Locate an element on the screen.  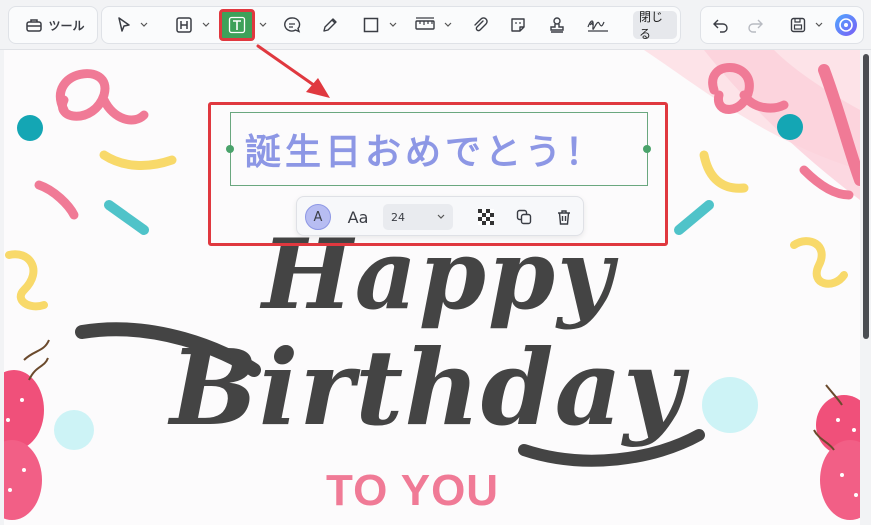
save-icon is located at coordinates (798, 25).